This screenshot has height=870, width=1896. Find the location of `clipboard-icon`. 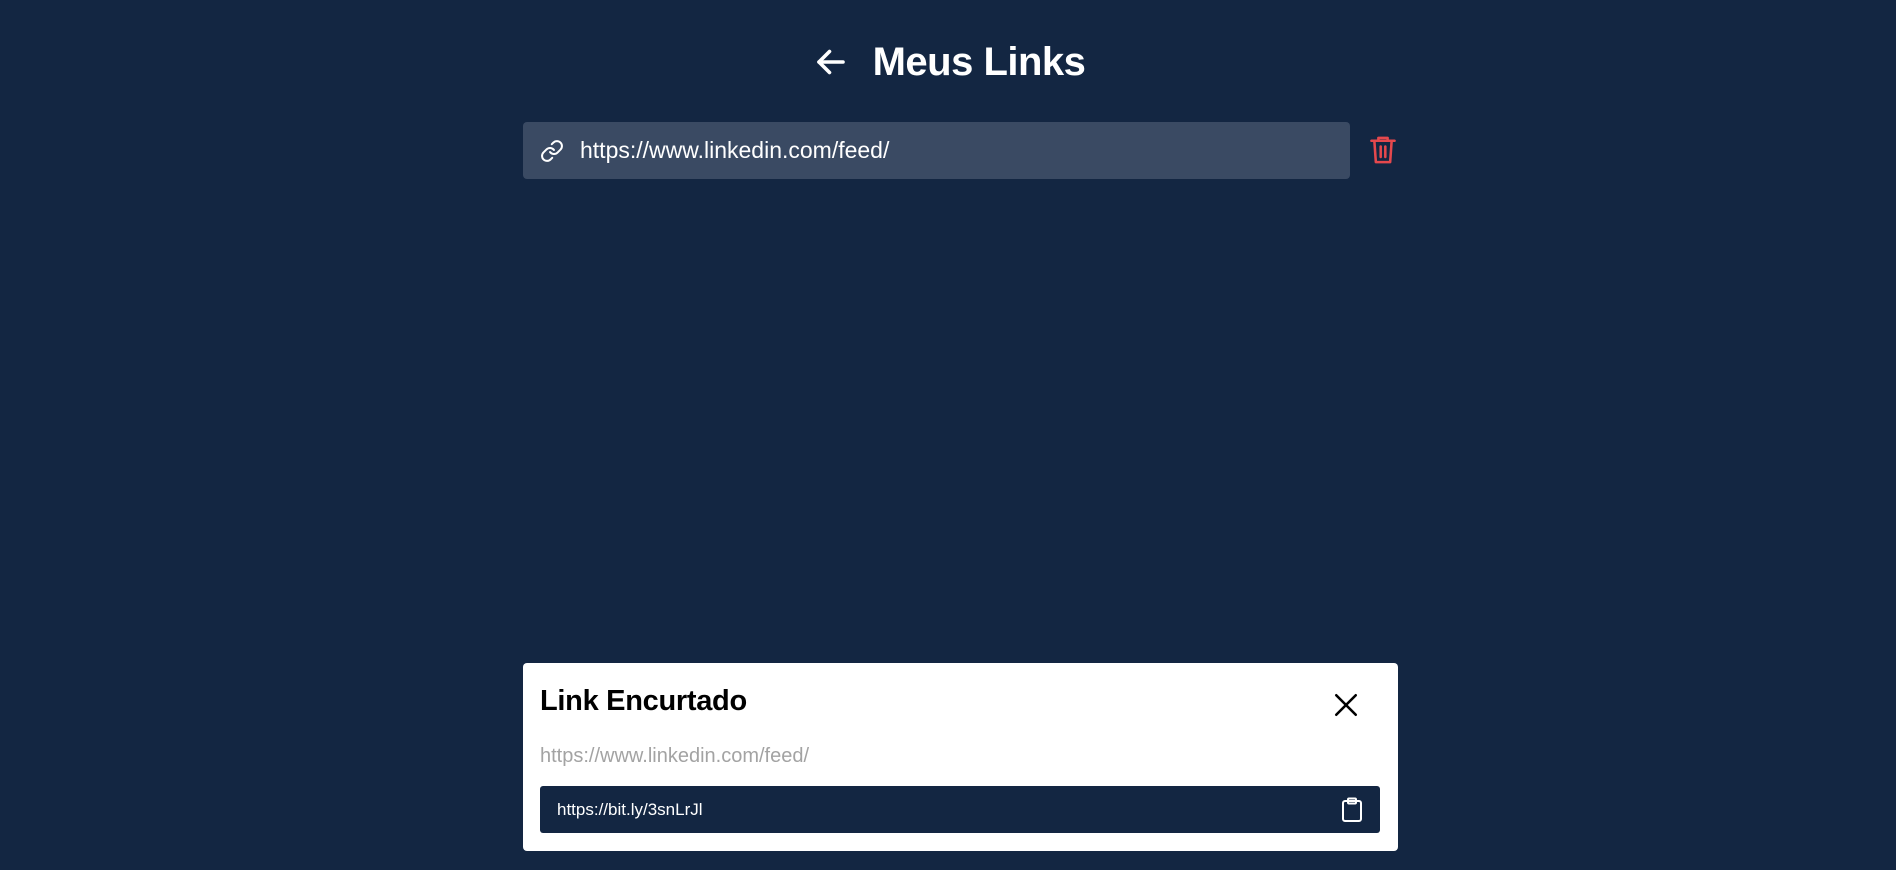

clipboard-icon is located at coordinates (1352, 809).